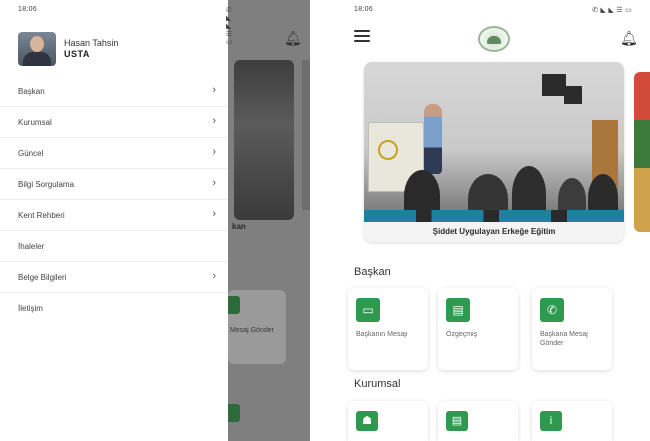 The height and width of the screenshot is (441, 650). What do you see at coordinates (42, 277) in the screenshot?
I see `menu-item-label: Belge Bilgileri` at bounding box center [42, 277].